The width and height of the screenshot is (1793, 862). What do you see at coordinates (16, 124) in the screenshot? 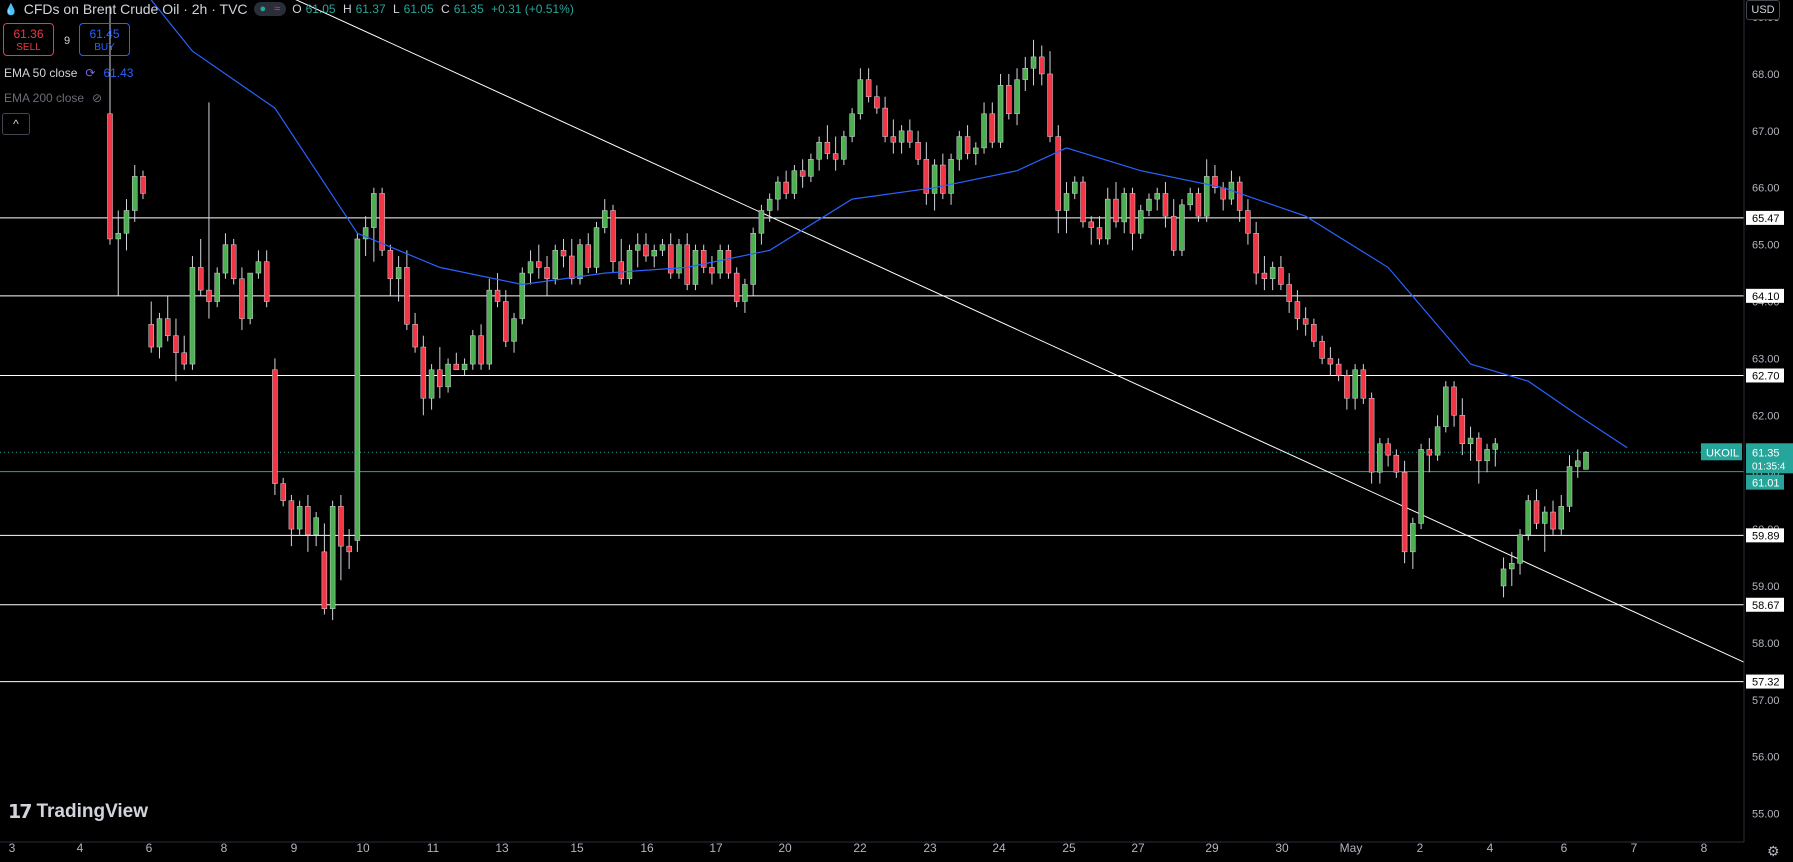
I see `collapse-legend-button: ^` at bounding box center [16, 124].